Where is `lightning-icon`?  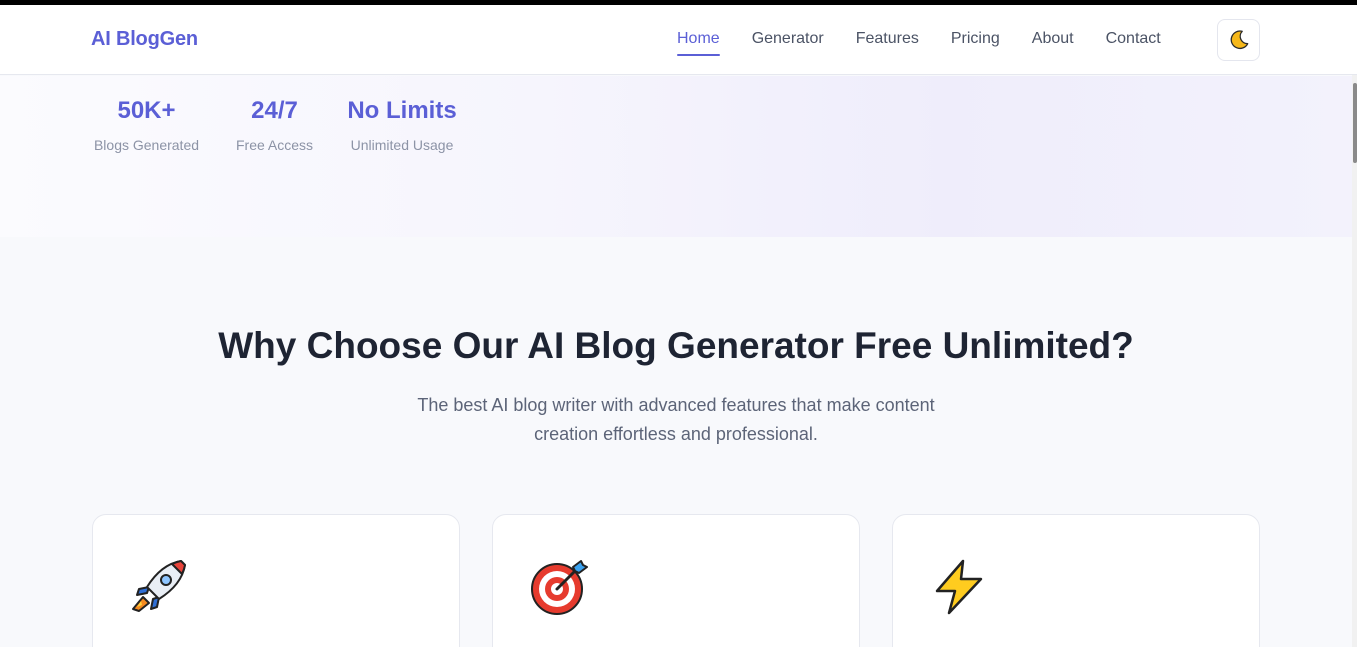
lightning-icon is located at coordinates (959, 587).